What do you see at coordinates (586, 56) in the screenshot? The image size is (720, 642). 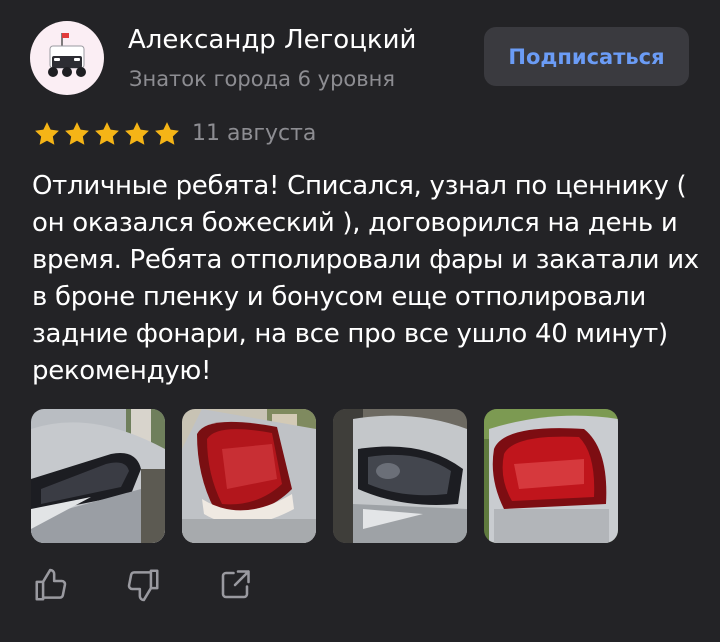 I see `subscribe-button: Подписаться` at bounding box center [586, 56].